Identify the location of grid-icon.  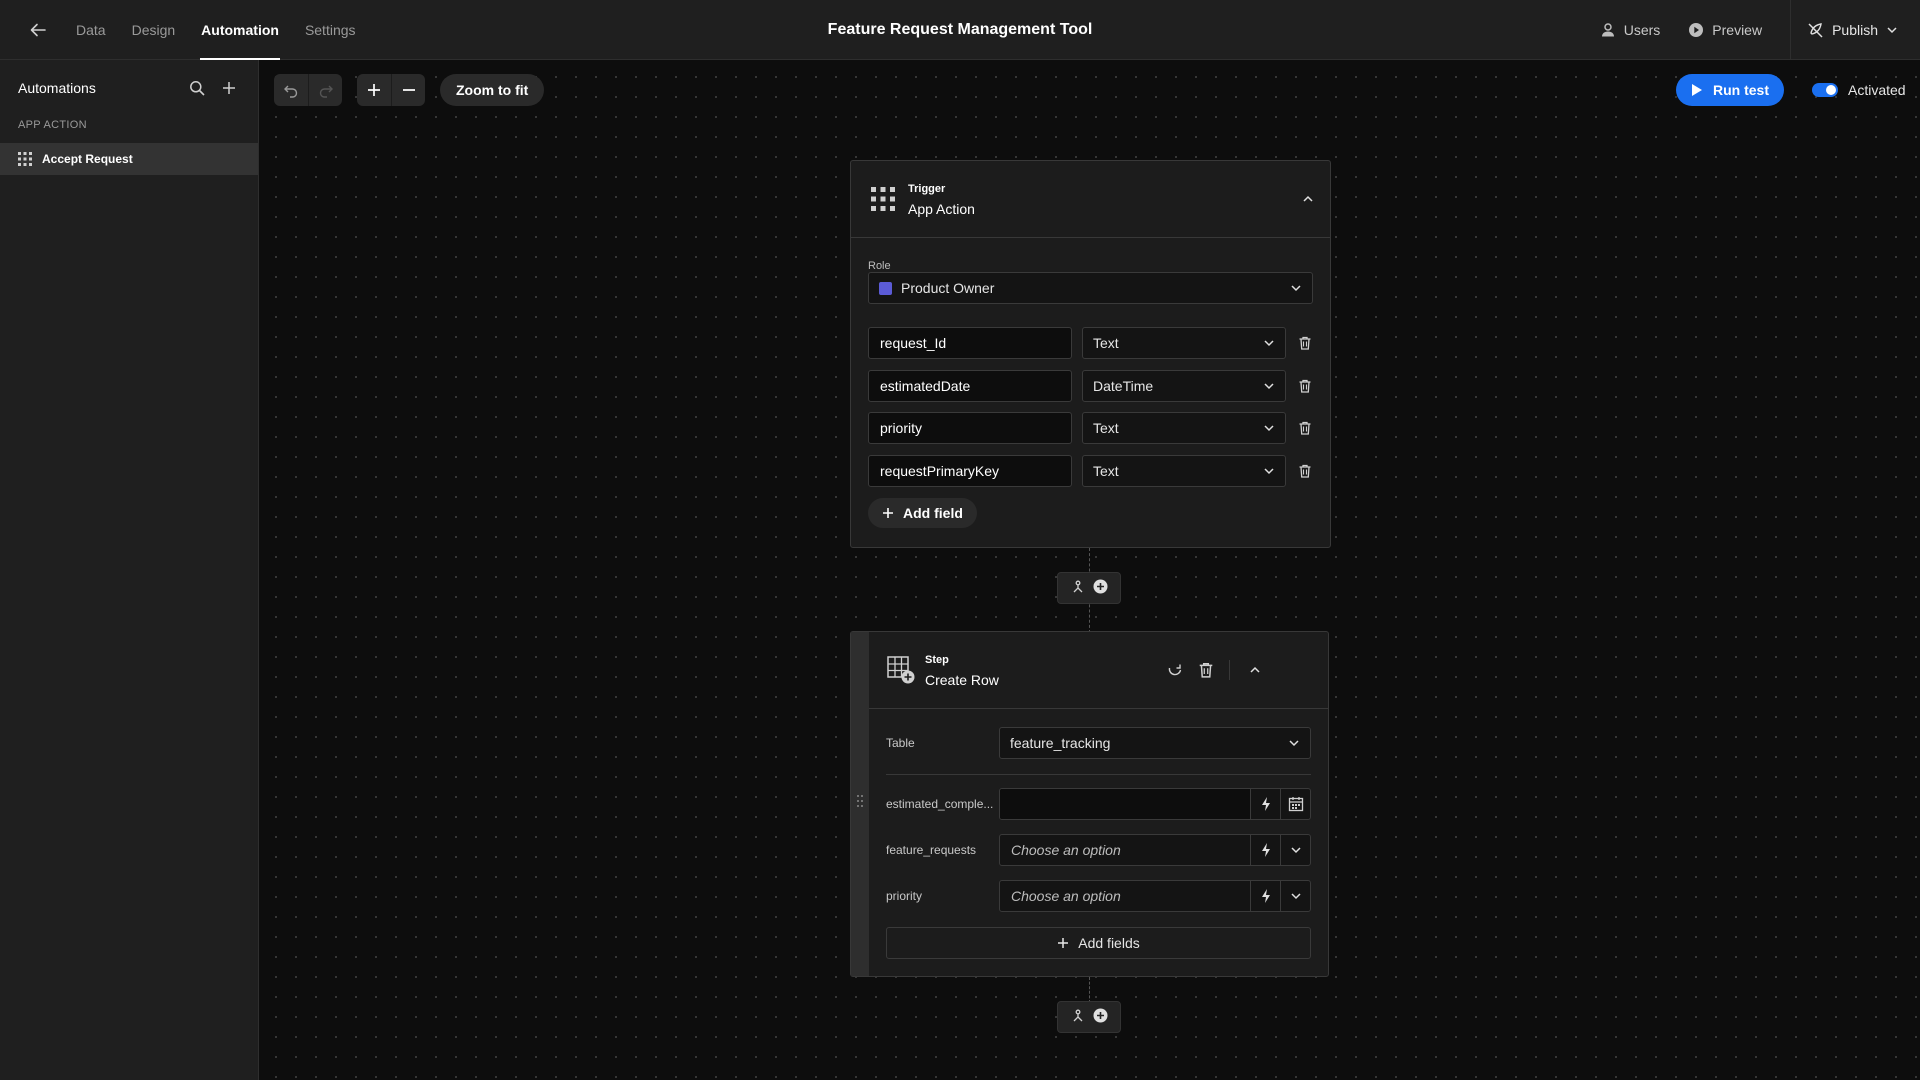
(25, 159).